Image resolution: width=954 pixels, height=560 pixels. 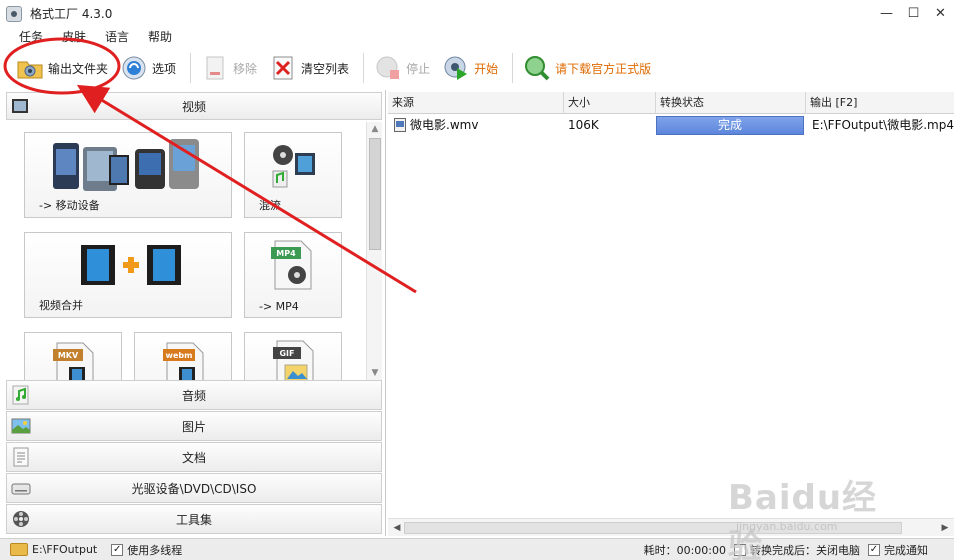 What do you see at coordinates (375, 129) in the screenshot?
I see `scroll-up-icon: ▲` at bounding box center [375, 129].